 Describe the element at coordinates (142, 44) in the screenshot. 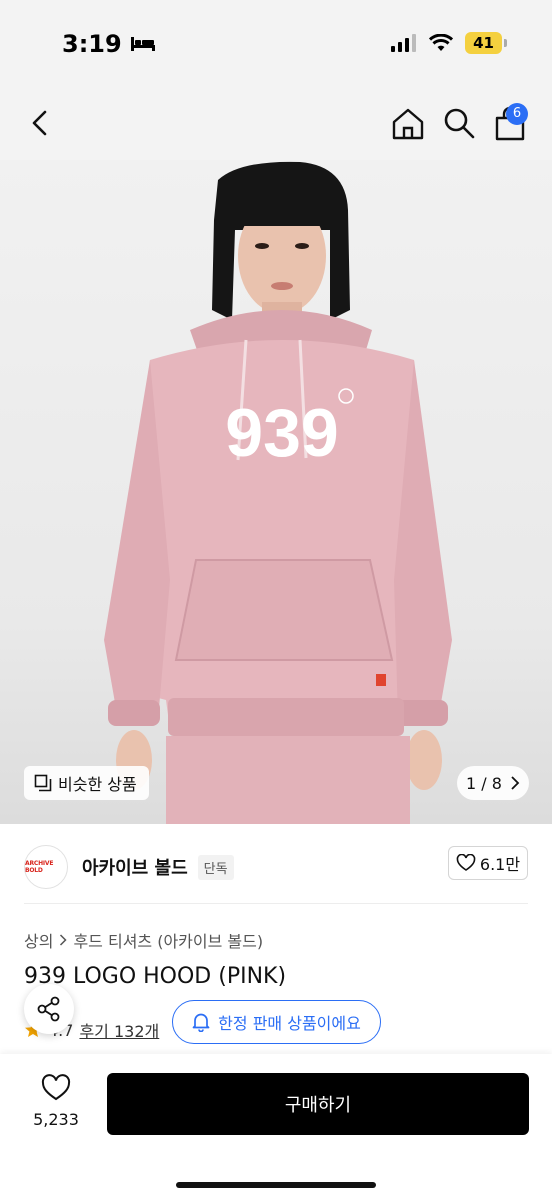

I see `bed-icon` at that location.